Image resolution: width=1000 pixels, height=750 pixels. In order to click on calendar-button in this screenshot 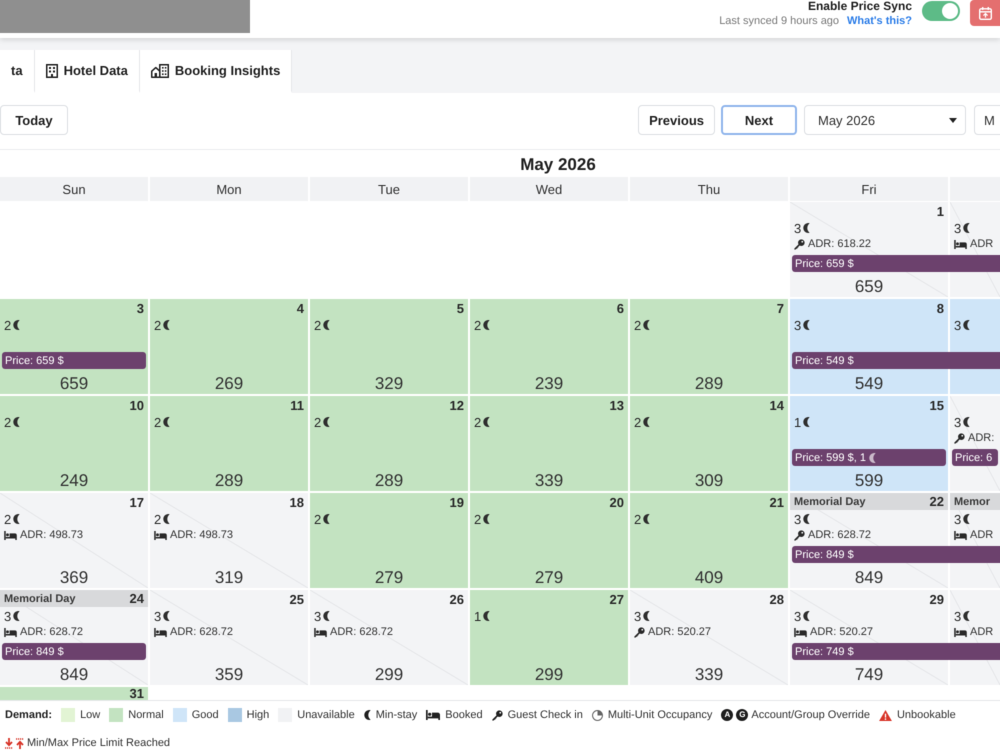, I will do `click(985, 13)`.